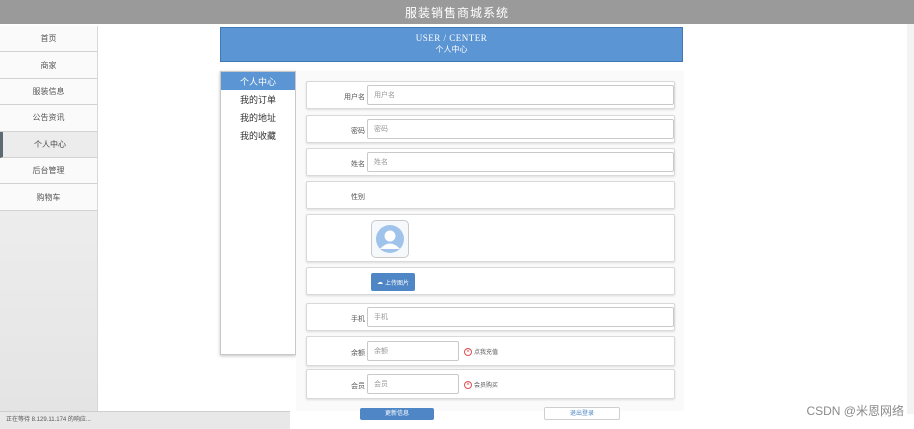  I want to click on form-row-avatar, so click(490, 238).